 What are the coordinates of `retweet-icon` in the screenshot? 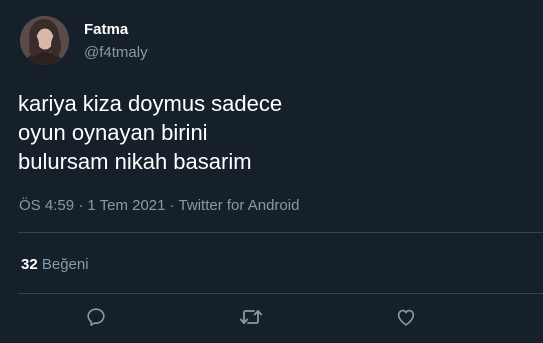 It's located at (251, 317).